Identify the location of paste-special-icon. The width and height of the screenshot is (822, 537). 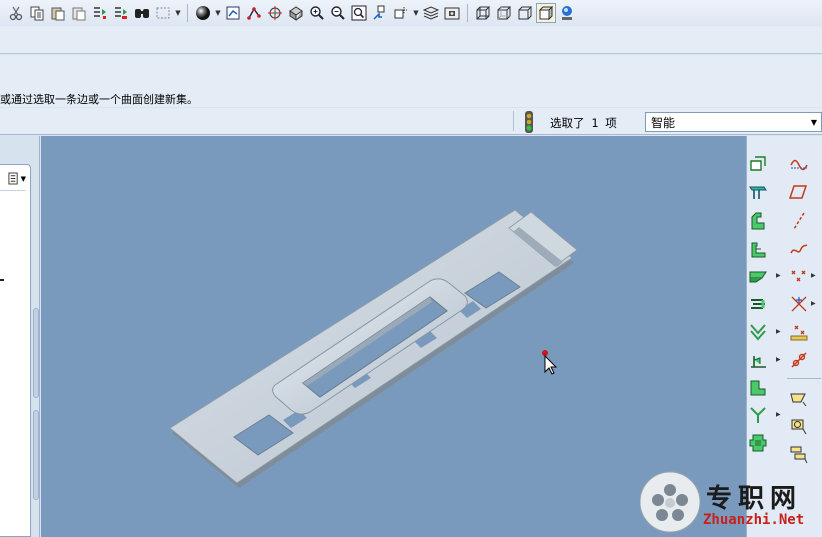
(79, 13).